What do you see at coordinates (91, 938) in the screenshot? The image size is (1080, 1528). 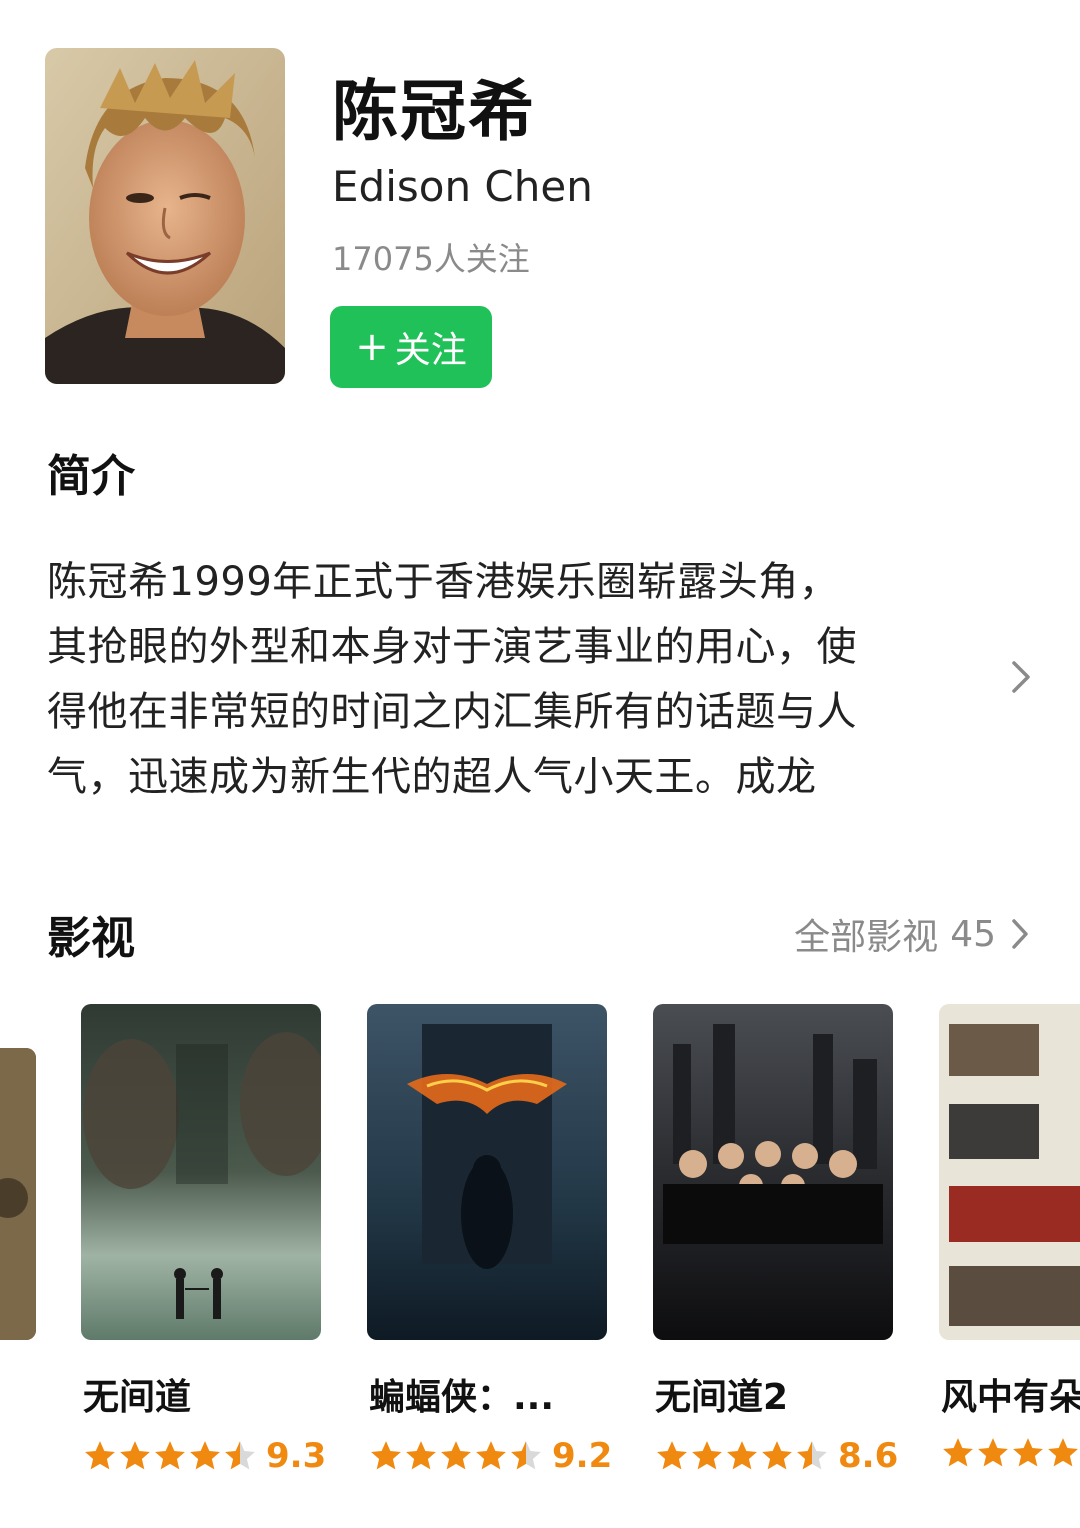 I see `films-section-title: 影视` at bounding box center [91, 938].